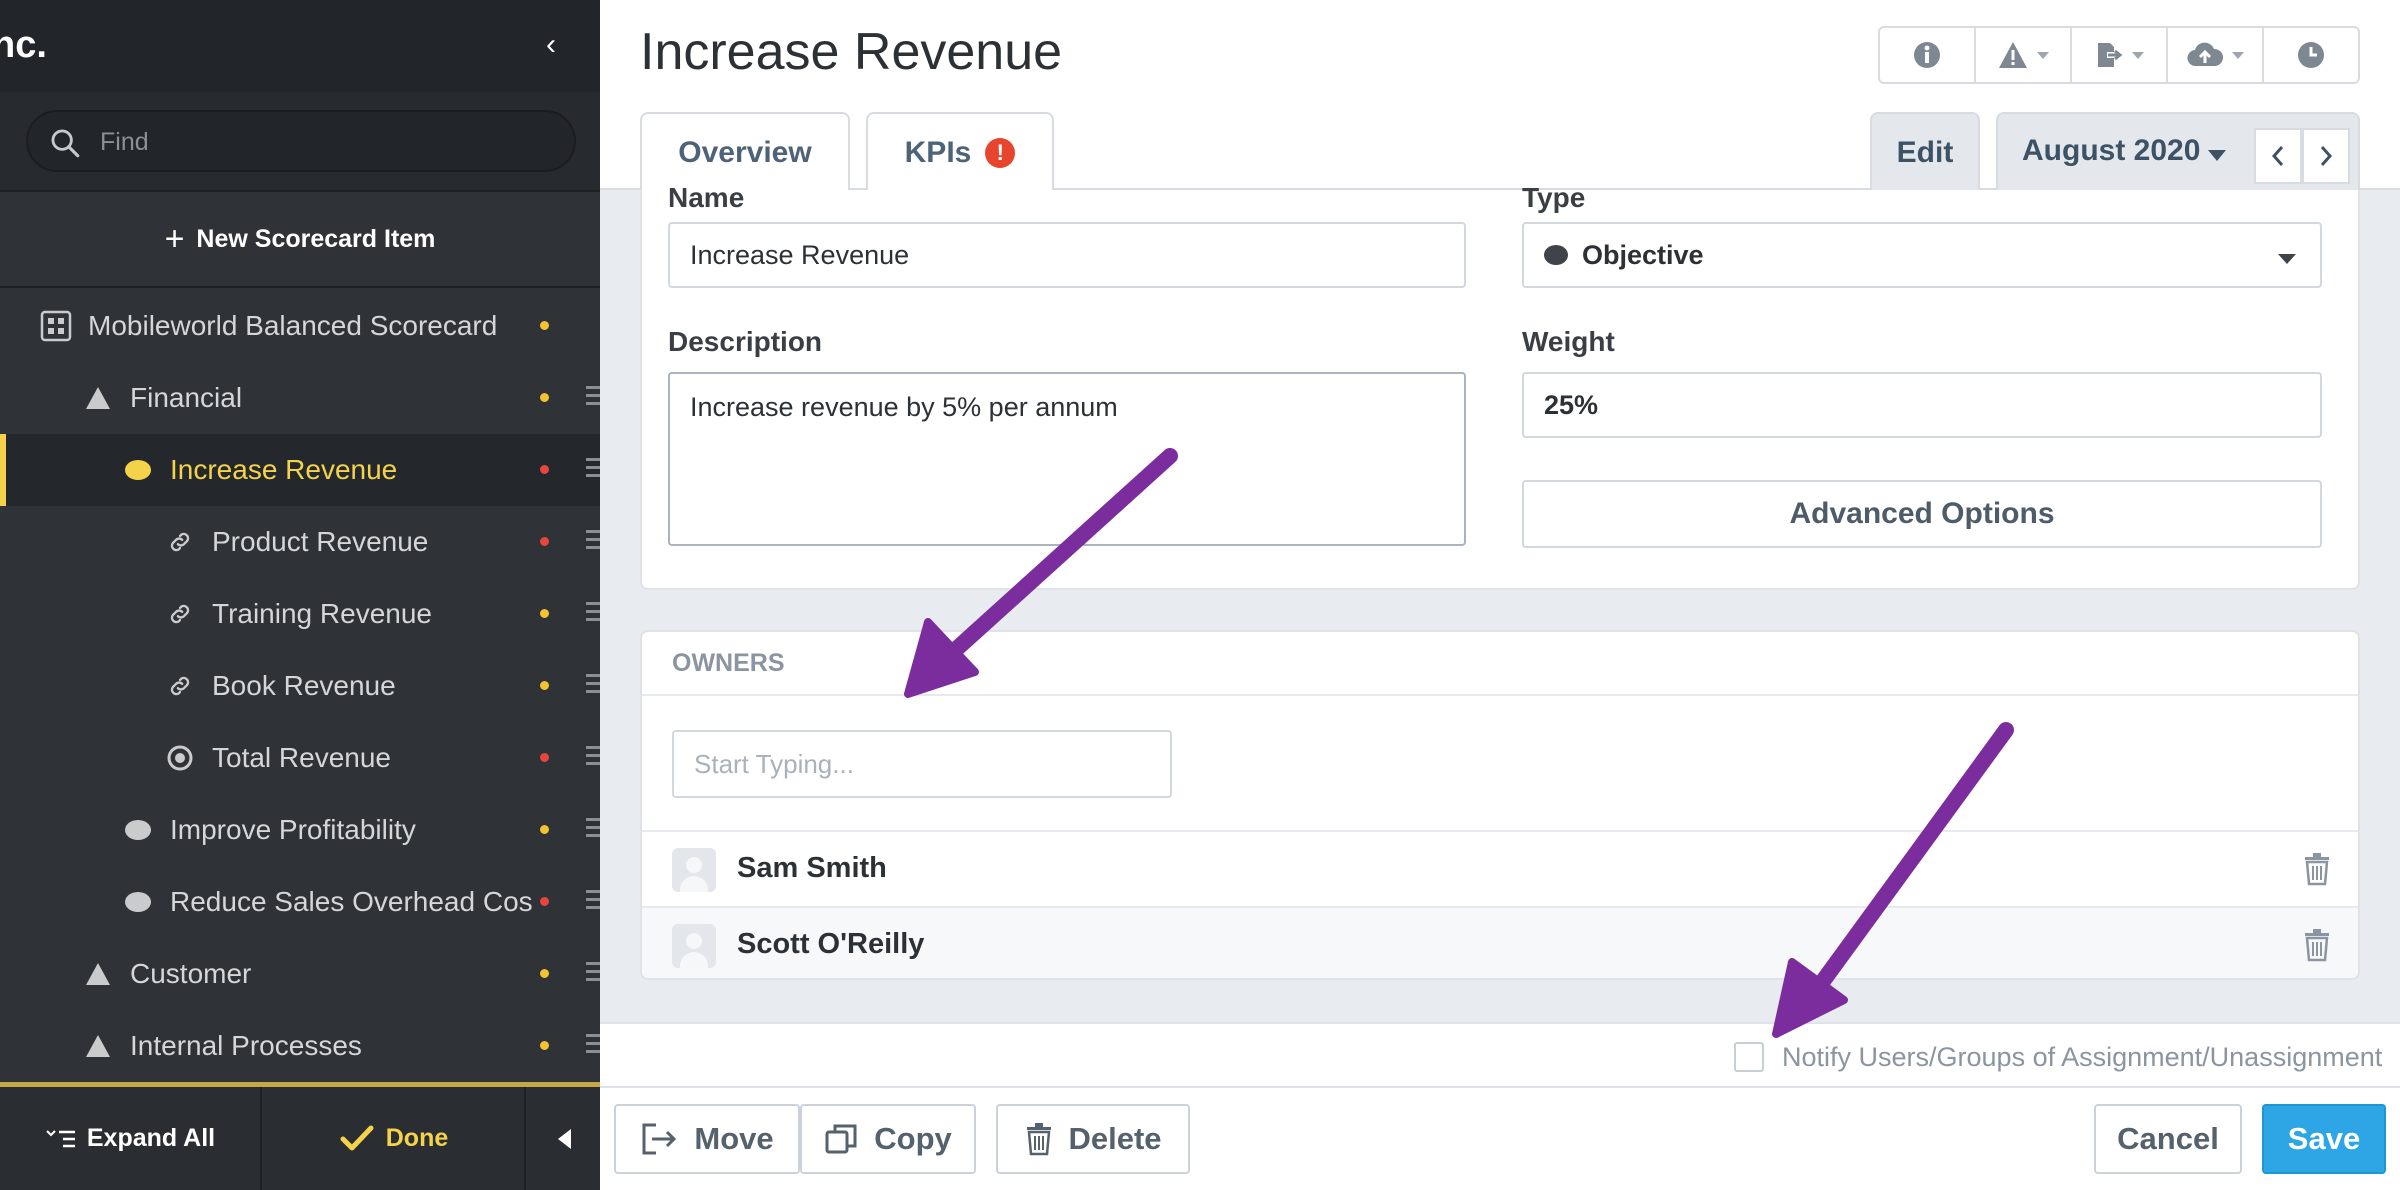 The image size is (2400, 1190). What do you see at coordinates (60, 1138) in the screenshot?
I see `expand-all-icon` at bounding box center [60, 1138].